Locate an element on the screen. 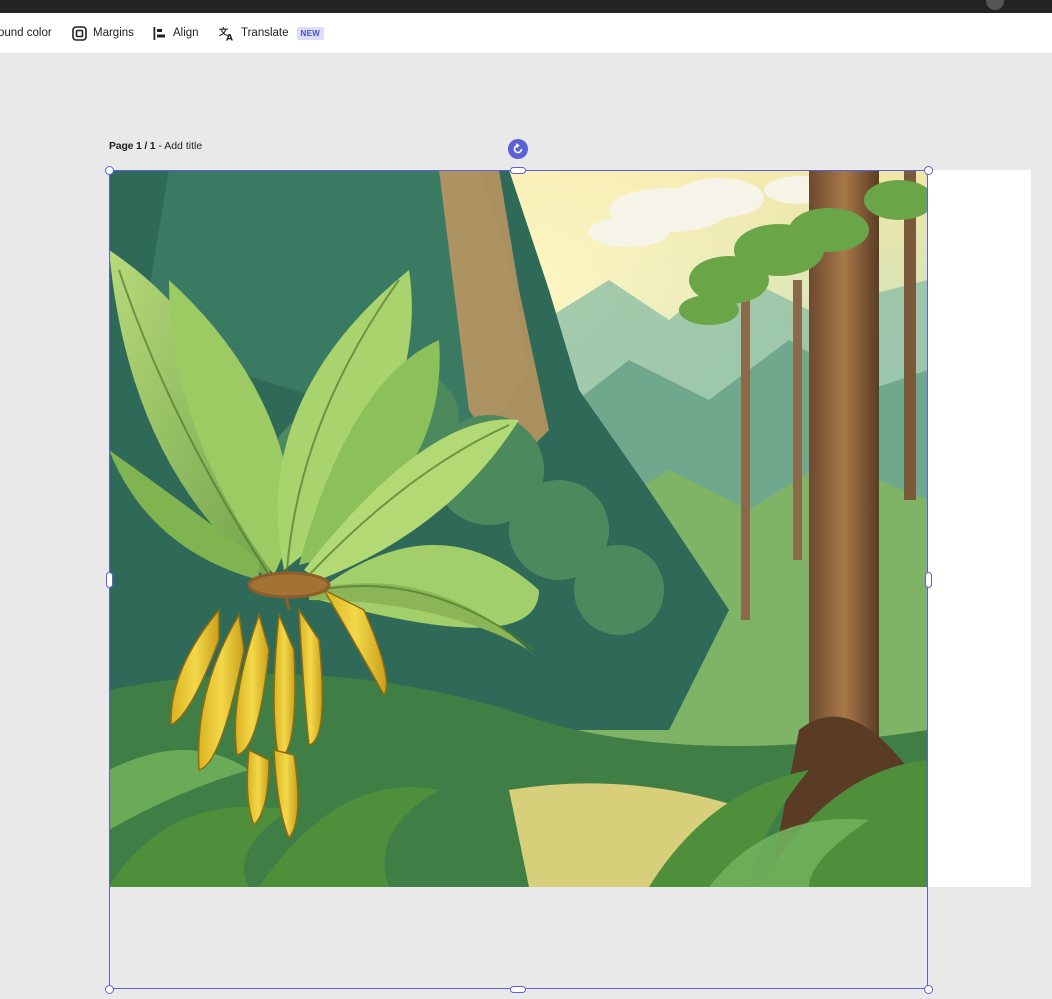 The image size is (1052, 999). resize-handle-bottom-left is located at coordinates (109, 989).